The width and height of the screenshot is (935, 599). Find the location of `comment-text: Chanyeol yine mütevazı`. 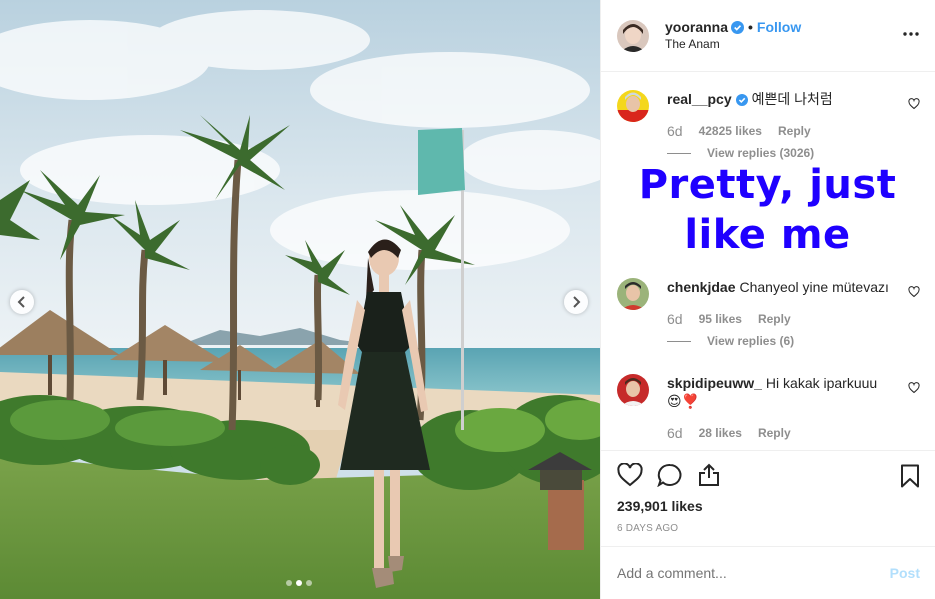

comment-text: Chanyeol yine mütevazı is located at coordinates (814, 287).